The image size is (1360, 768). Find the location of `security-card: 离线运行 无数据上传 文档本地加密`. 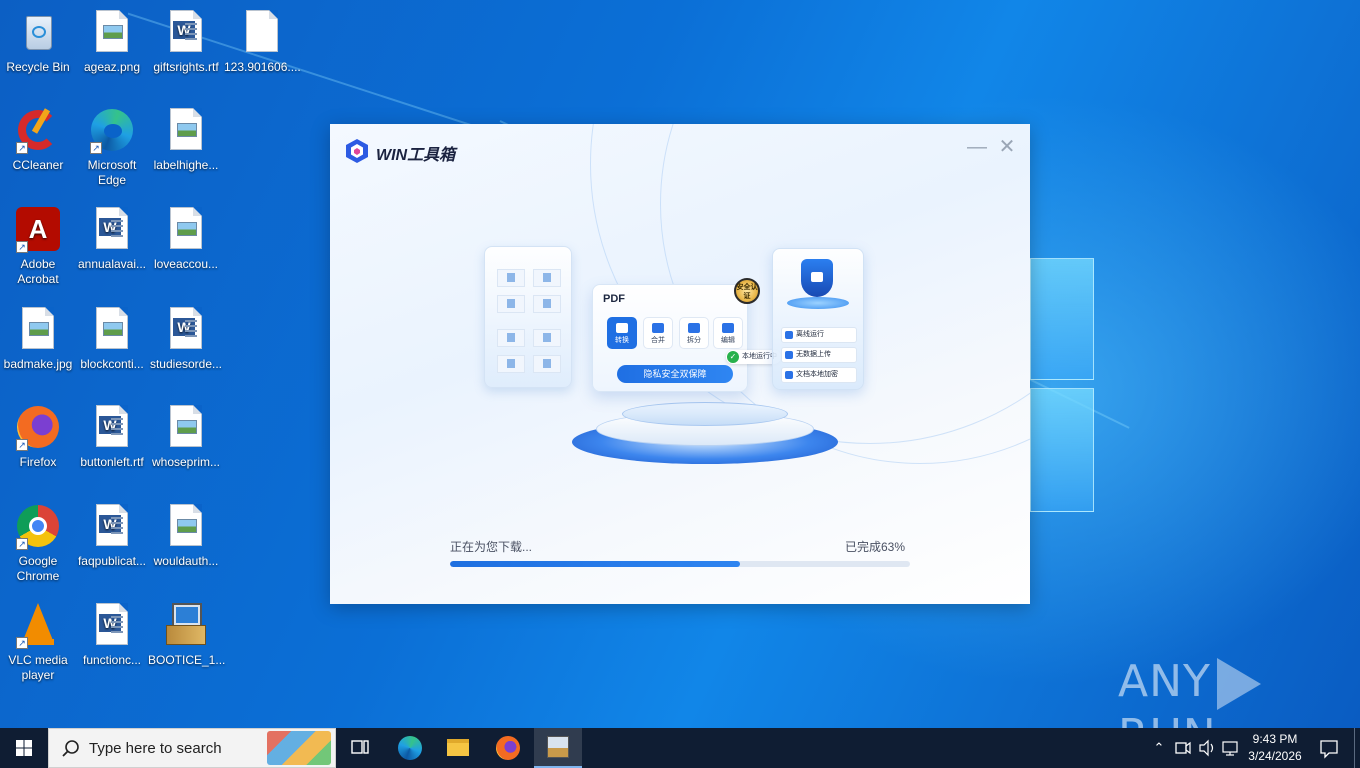

security-card: 离线运行 无数据上传 文档本地加密 is located at coordinates (818, 319).